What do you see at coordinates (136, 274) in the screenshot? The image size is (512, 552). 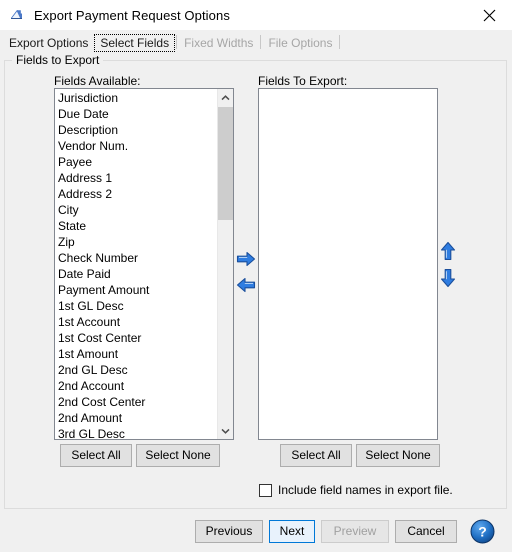 I see `list-item: Date Paid` at bounding box center [136, 274].